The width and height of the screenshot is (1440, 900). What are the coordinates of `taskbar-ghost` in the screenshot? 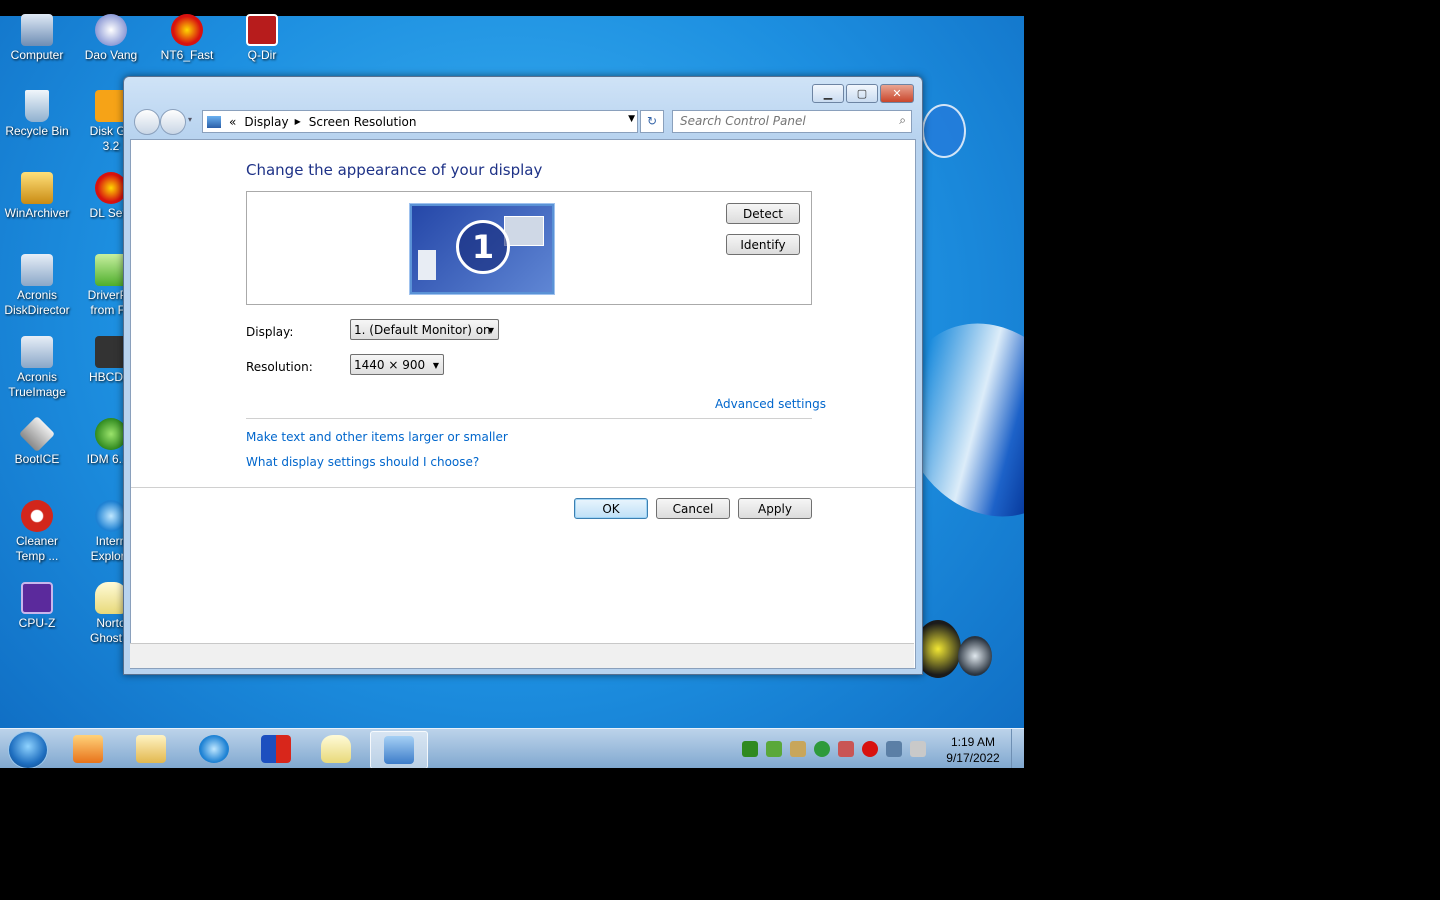 It's located at (336, 749).